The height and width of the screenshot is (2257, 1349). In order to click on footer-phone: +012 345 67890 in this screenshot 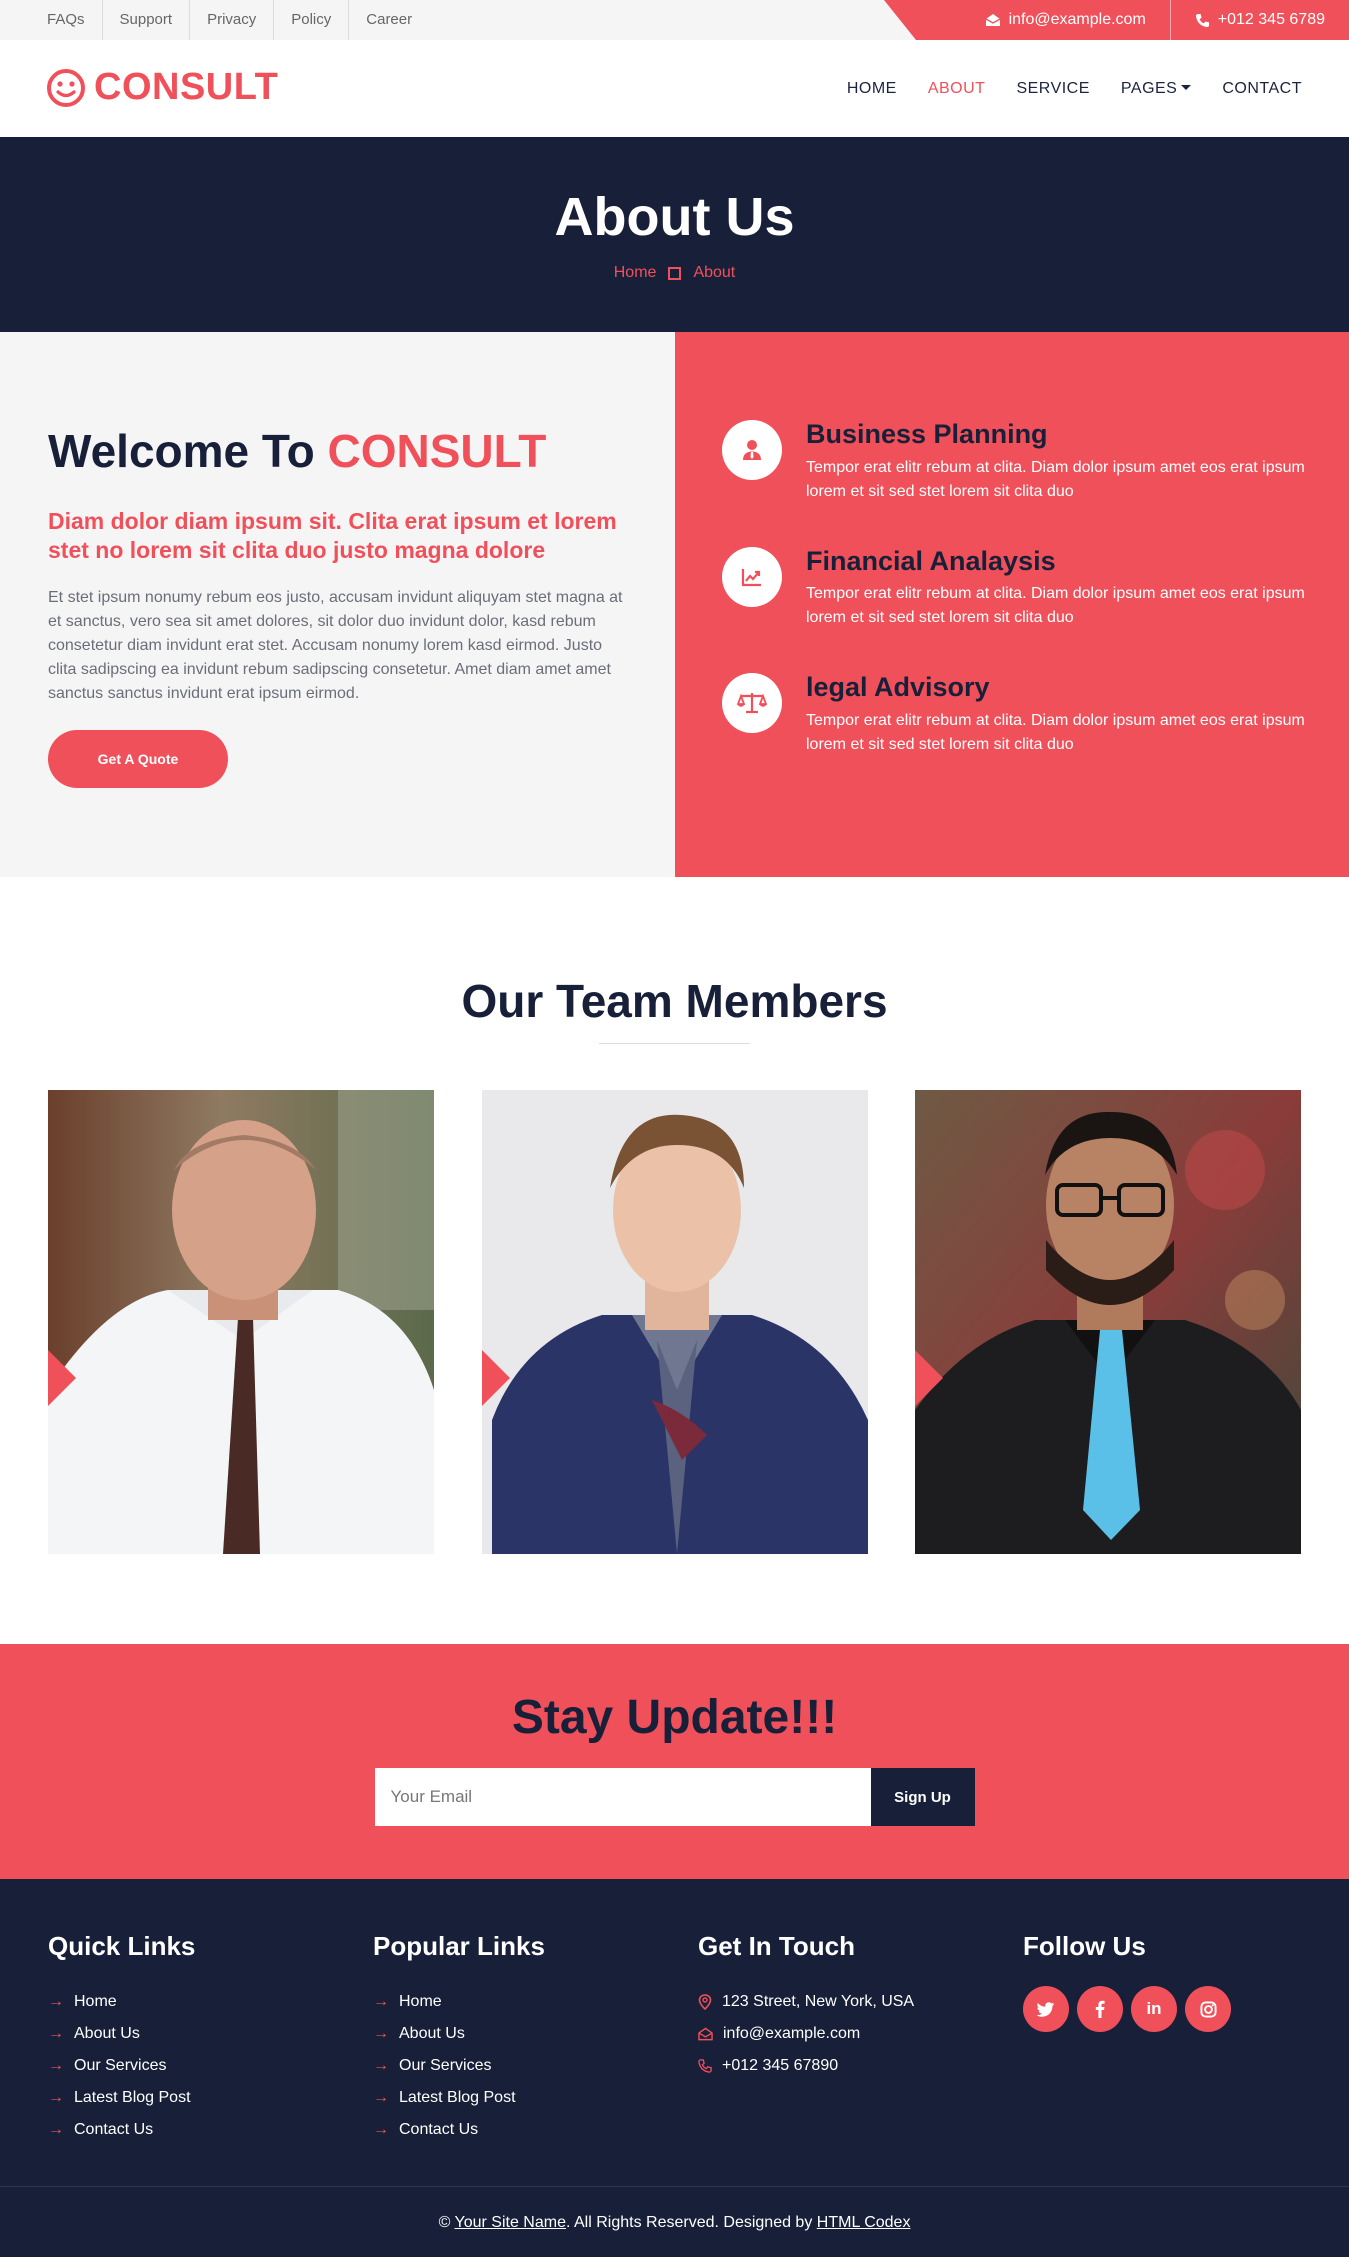, I will do `click(806, 2066)`.